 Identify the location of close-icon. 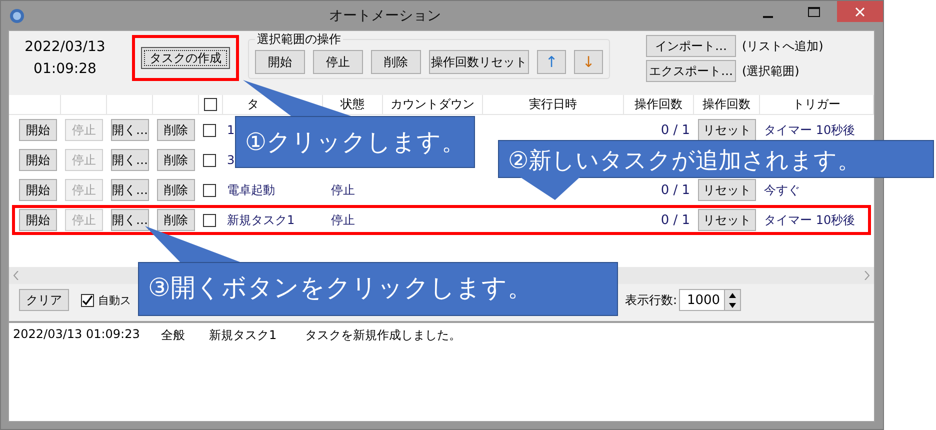
(860, 11).